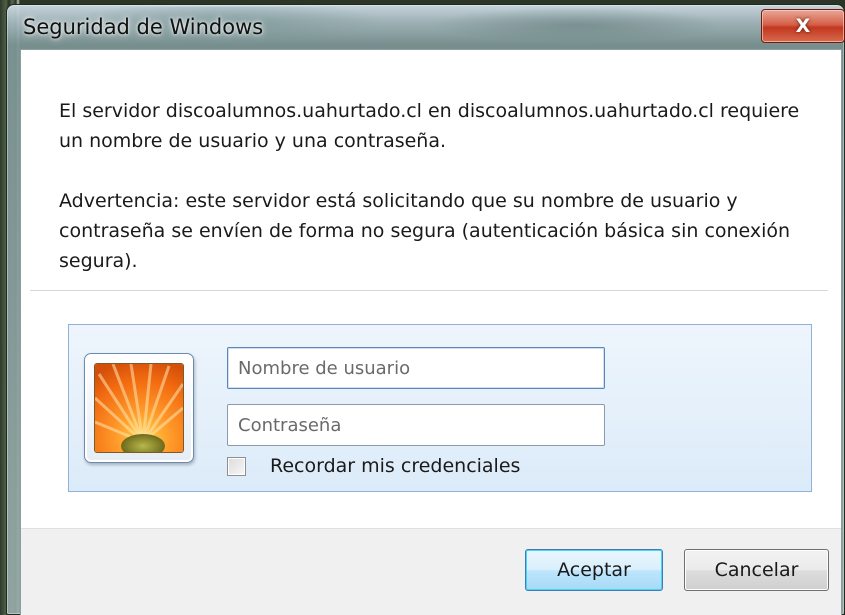 Image resolution: width=845 pixels, height=615 pixels. Describe the element at coordinates (236, 466) in the screenshot. I see `remember-credentials-checkbox` at that location.